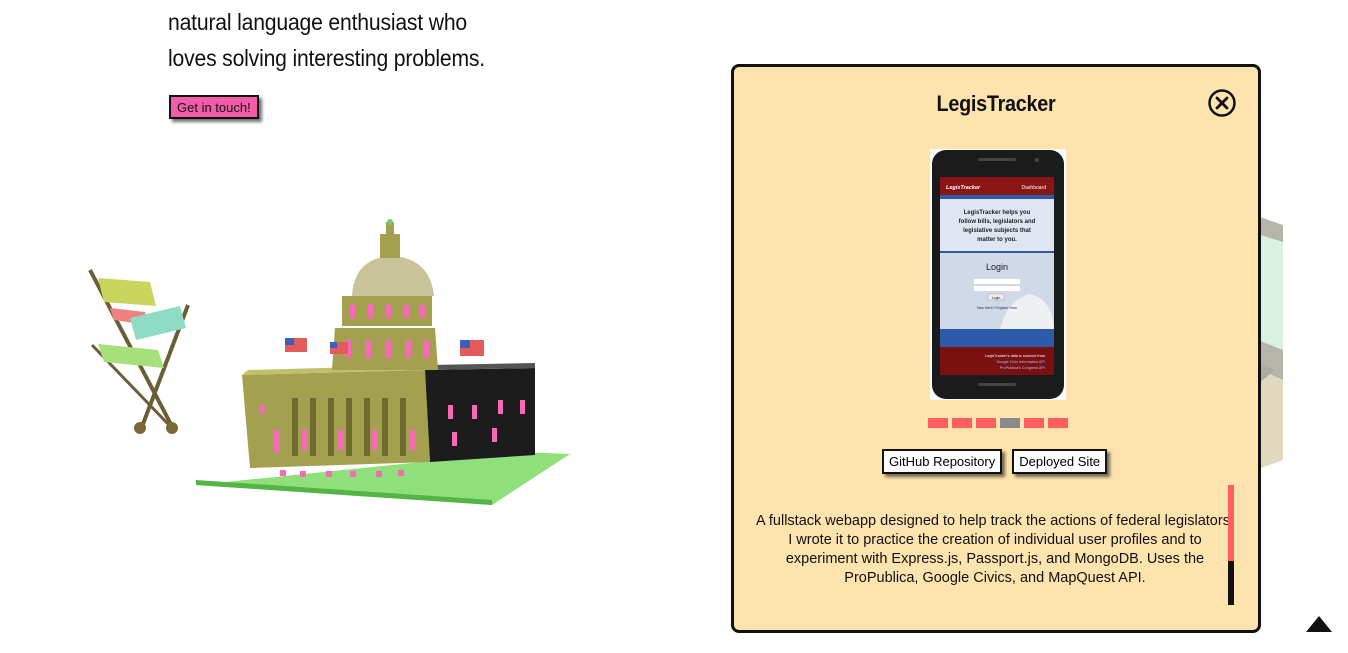 This screenshot has width=1348, height=653. Describe the element at coordinates (996, 103) in the screenshot. I see `modal-title: LegisTracker` at that location.